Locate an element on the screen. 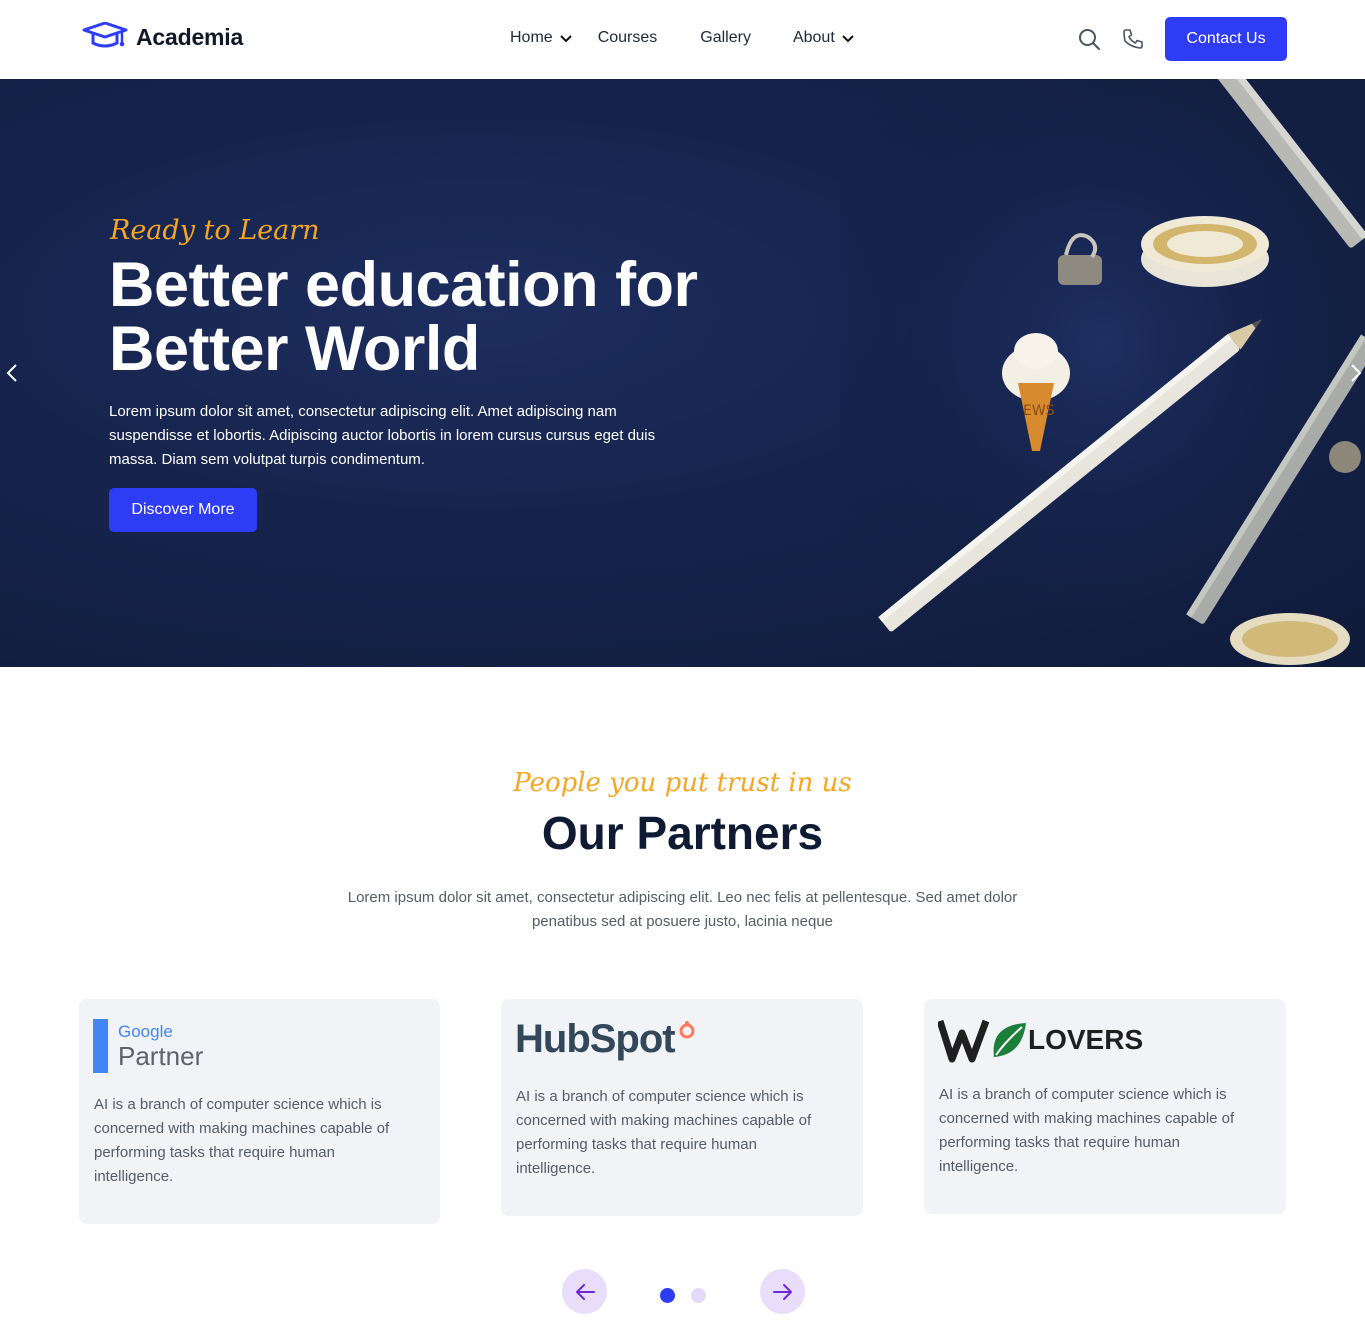 Image resolution: width=1365 pixels, height=1337 pixels. lovers-logo-word: LOVERS is located at coordinates (1086, 1039).